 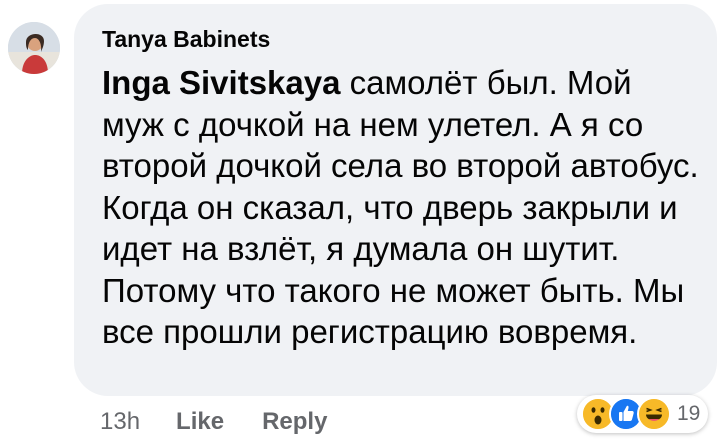 I want to click on avatar, so click(x=34, y=48).